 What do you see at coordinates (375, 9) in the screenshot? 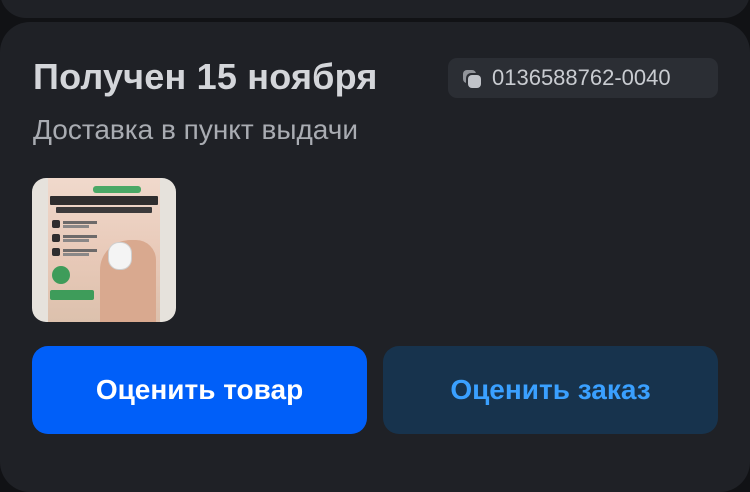
I see `previous-order-card` at bounding box center [375, 9].